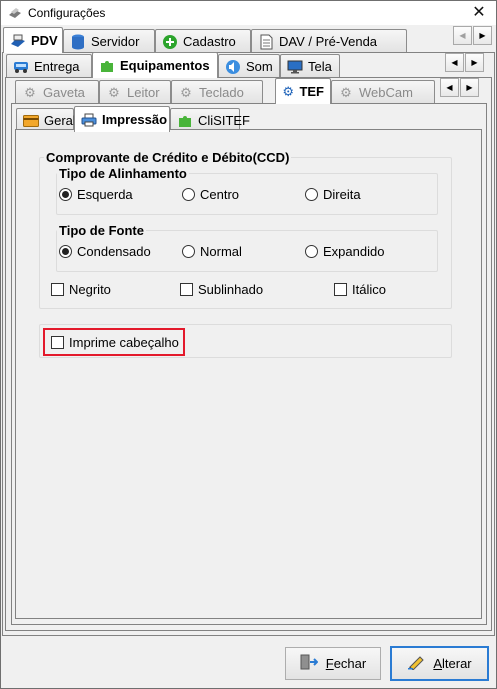 Image resolution: width=497 pixels, height=689 pixels. I want to click on tab-servidor: Servidor, so click(109, 41).